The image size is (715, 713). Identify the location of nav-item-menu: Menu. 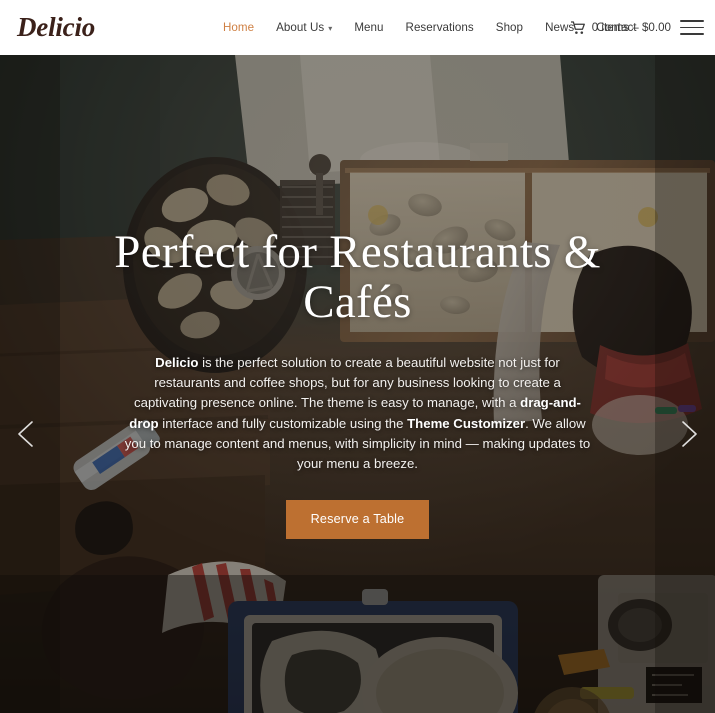
(368, 27).